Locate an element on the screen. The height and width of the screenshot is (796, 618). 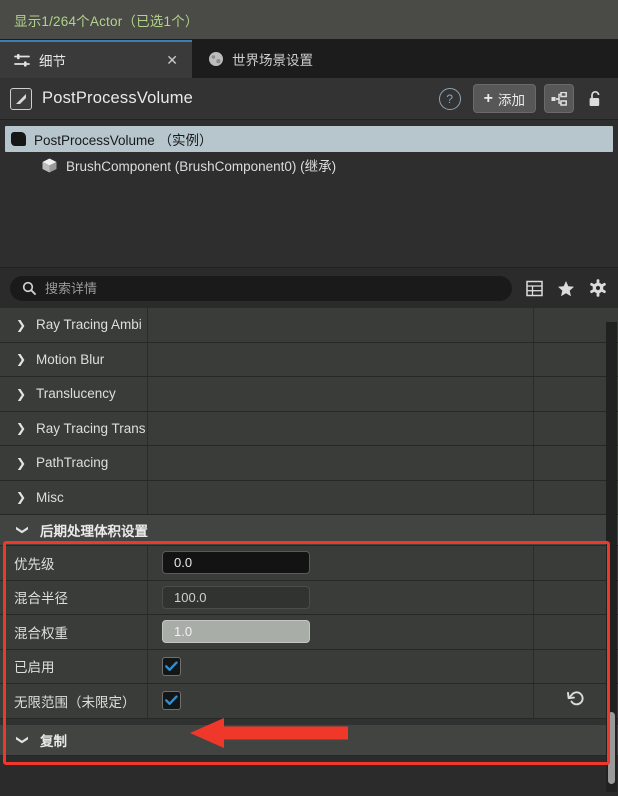
tab-world-settings-label: 世界场景设置 is located at coordinates (272, 60).